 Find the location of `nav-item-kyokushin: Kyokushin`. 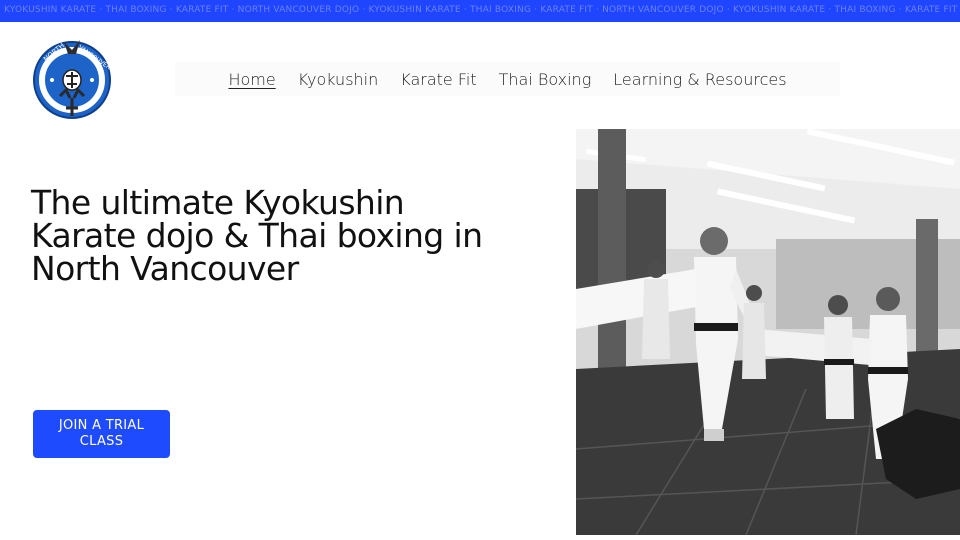

nav-item-kyokushin: Kyokushin is located at coordinates (338, 79).